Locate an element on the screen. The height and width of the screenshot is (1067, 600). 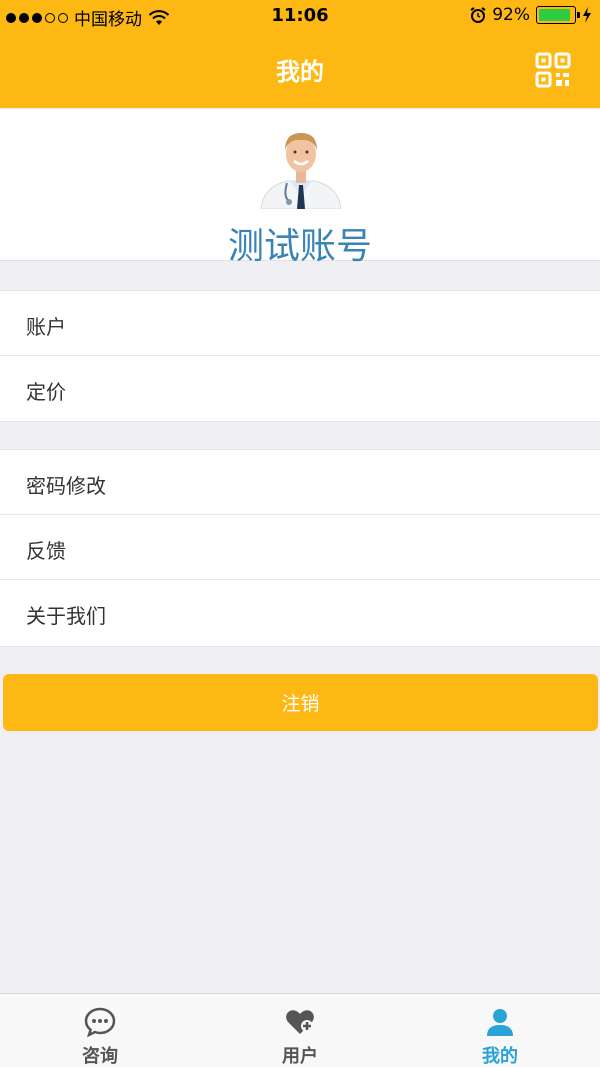
menu-item-feedback: 反馈 is located at coordinates (300, 547).